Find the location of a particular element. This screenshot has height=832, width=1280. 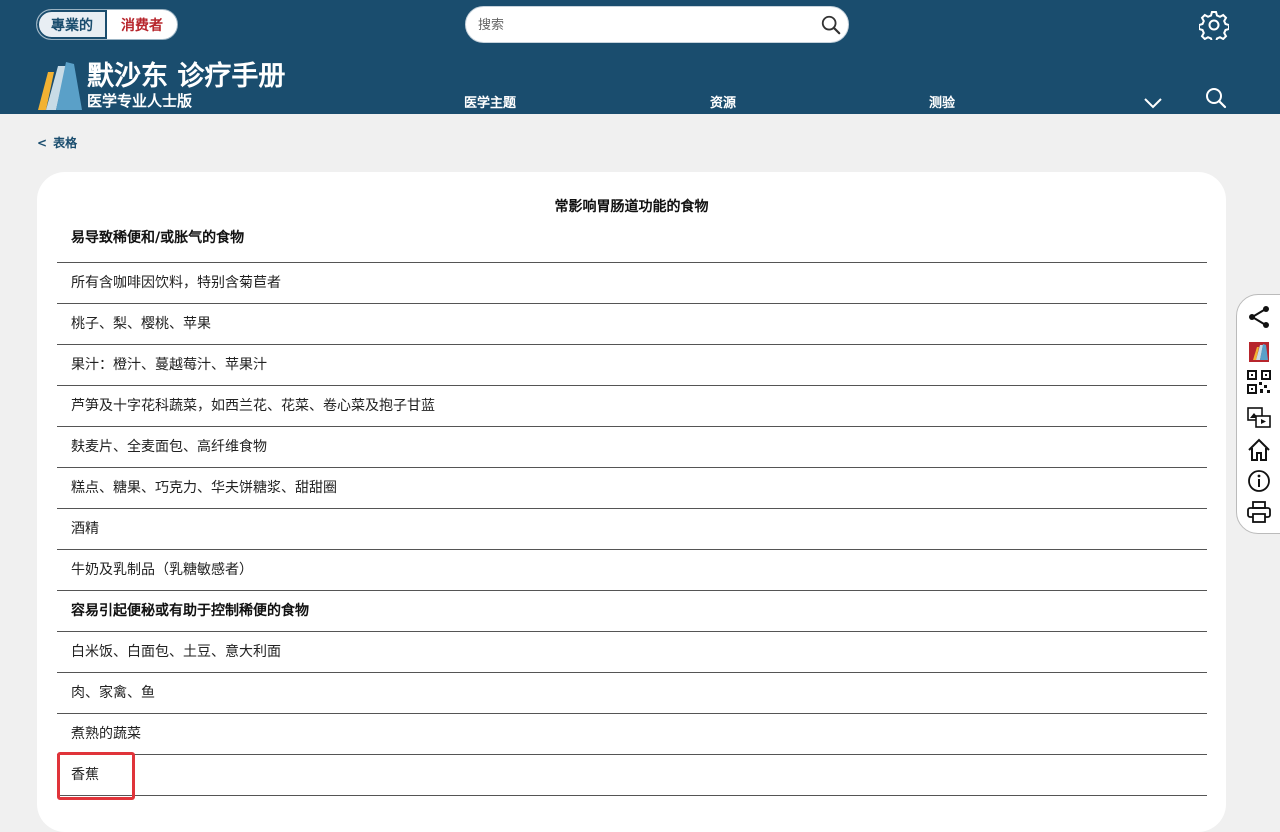

table-row: 酒精 is located at coordinates (632, 529).